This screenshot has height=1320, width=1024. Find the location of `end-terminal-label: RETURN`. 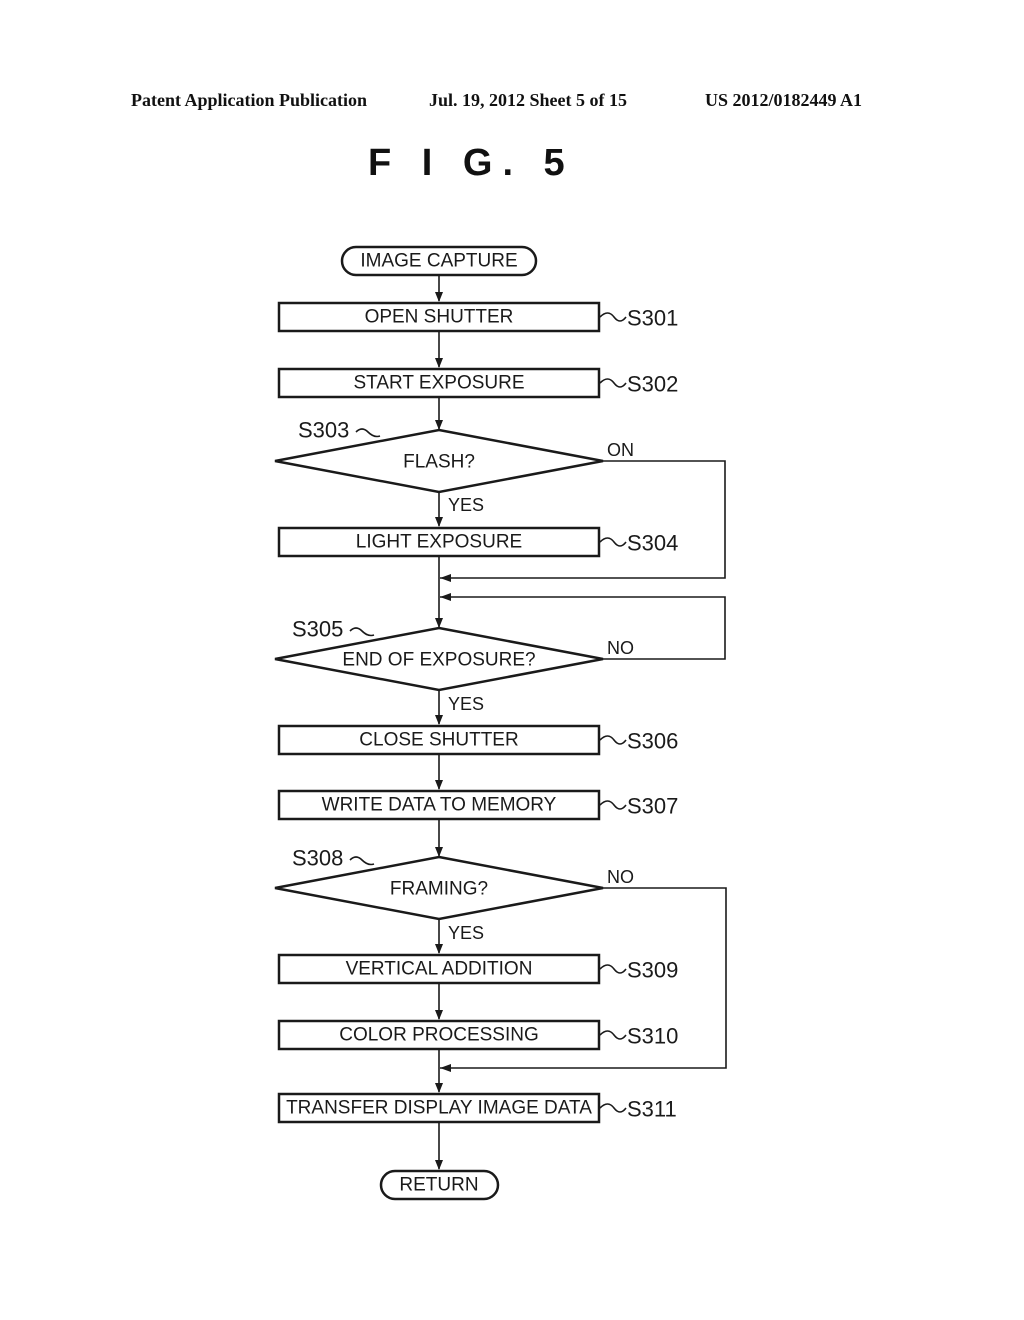

end-terminal-label: RETURN is located at coordinates (438, 1185).